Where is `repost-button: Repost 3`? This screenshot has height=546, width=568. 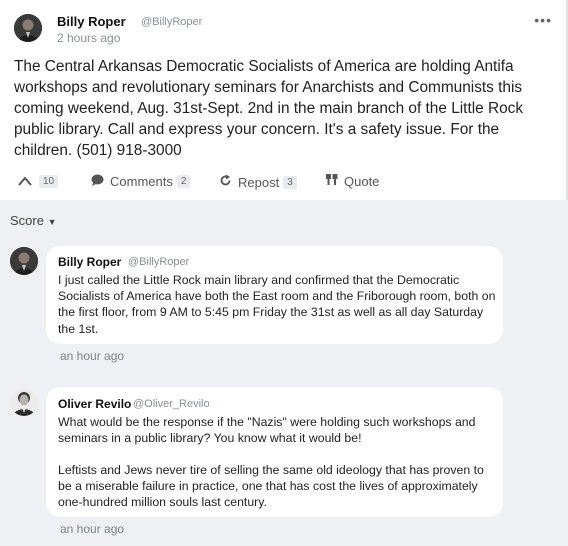 repost-button: Repost 3 is located at coordinates (258, 182).